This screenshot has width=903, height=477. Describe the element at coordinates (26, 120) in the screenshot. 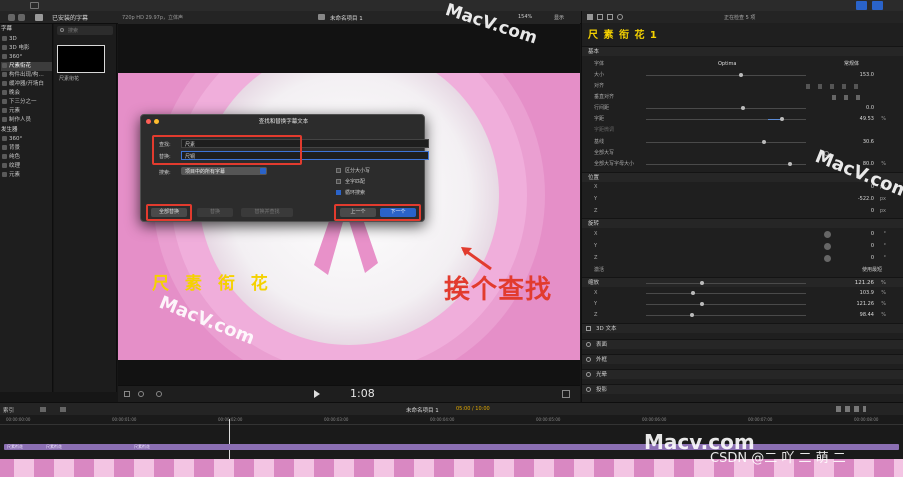

I see `lib-item-credits: 制作人员` at that location.